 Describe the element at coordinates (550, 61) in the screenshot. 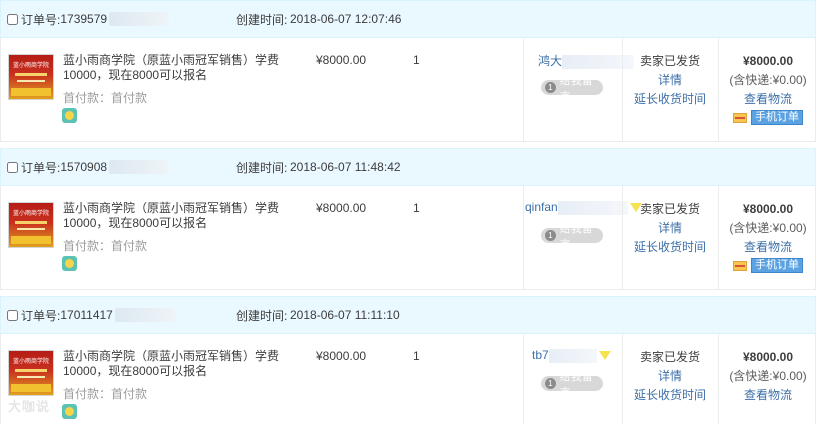

I see `buyer-name: 鸿大` at that location.